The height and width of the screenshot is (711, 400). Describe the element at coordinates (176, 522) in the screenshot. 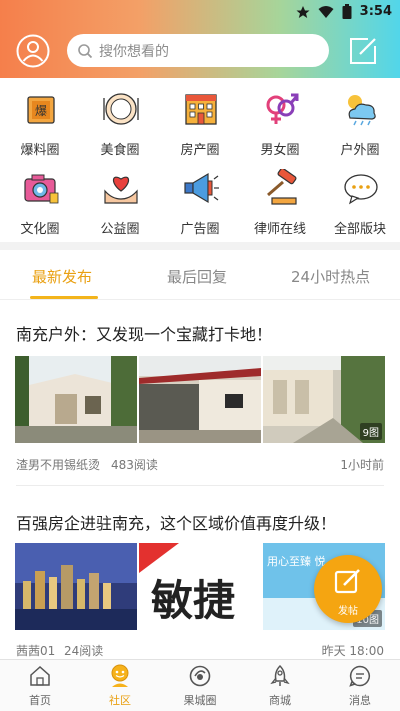

I see `post-title: 百强房企进驻南充，这个区域价值再度升级！` at that location.